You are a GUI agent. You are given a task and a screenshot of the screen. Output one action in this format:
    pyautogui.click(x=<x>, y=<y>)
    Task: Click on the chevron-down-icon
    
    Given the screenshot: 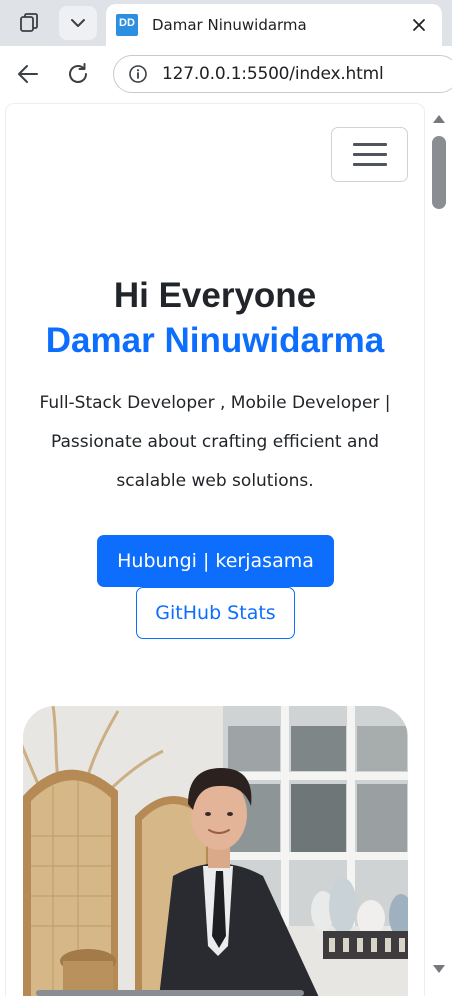 What is the action you would take?
    pyautogui.click(x=78, y=23)
    